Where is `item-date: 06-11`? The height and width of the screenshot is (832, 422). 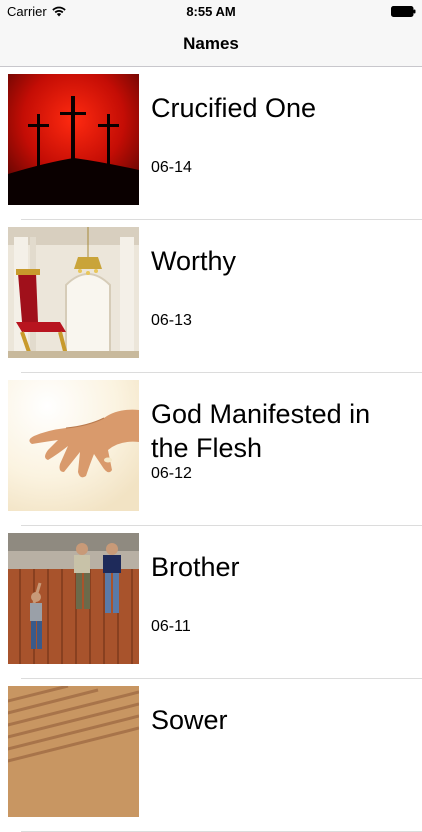
item-date: 06-11 is located at coordinates (171, 626).